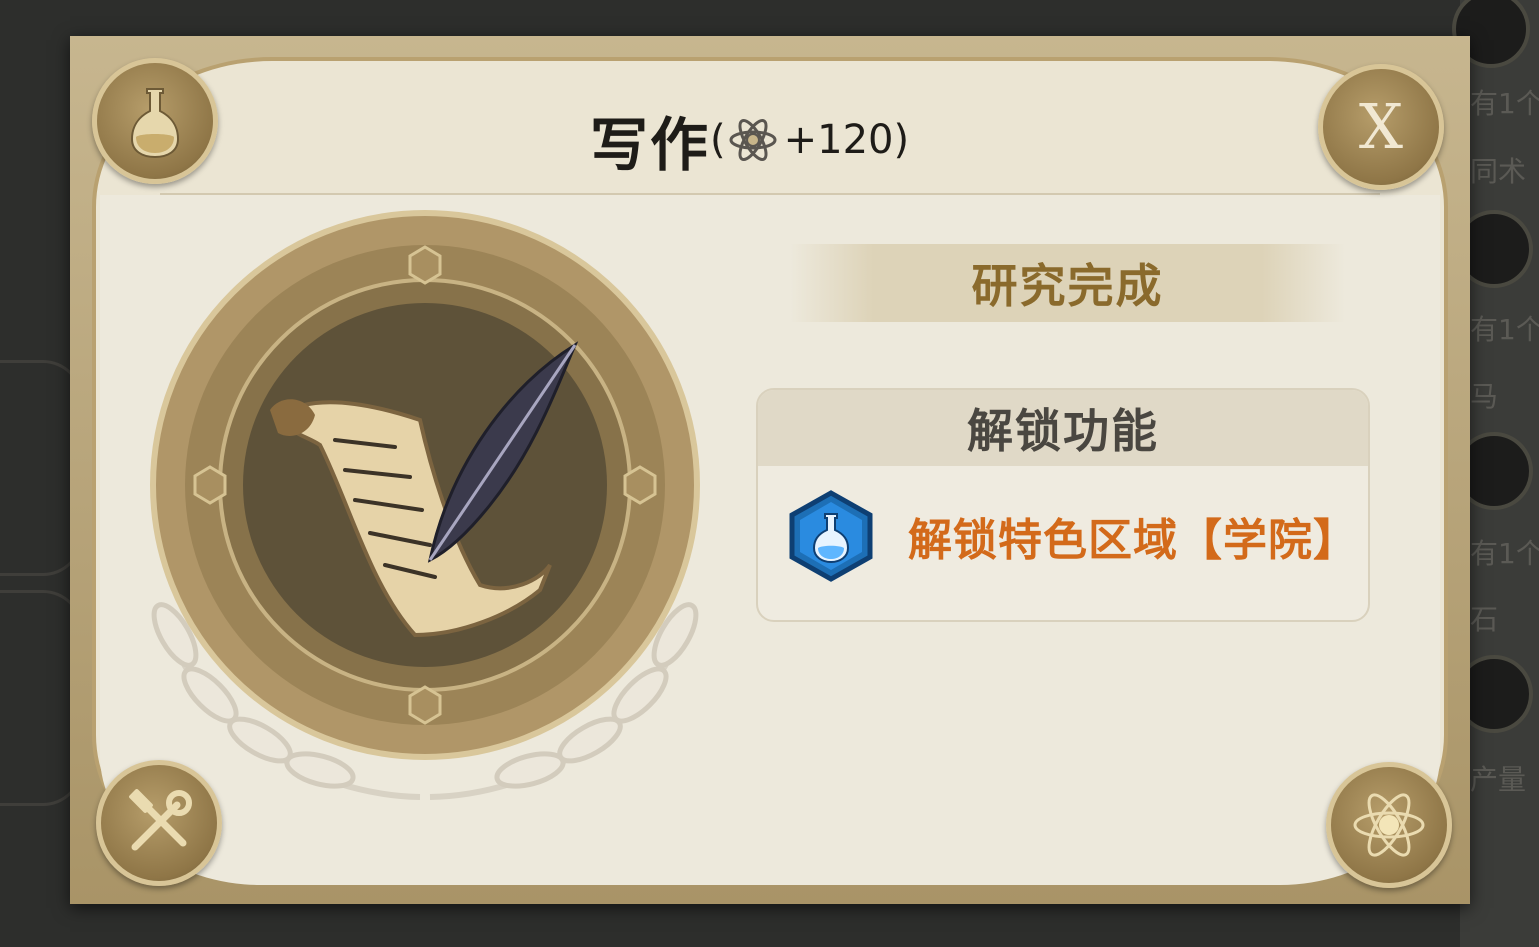  Describe the element at coordinates (901, 140) in the screenshot. I see `paren-close: )` at that location.